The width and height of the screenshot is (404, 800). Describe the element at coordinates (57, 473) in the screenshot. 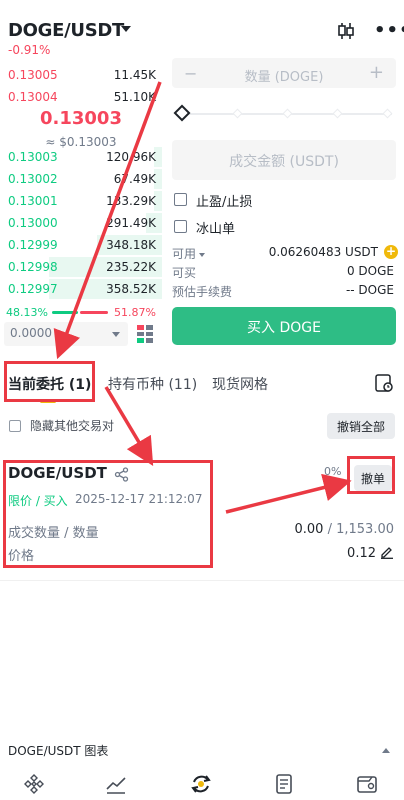

I see `order-symbol: DOGE/USDT` at that location.